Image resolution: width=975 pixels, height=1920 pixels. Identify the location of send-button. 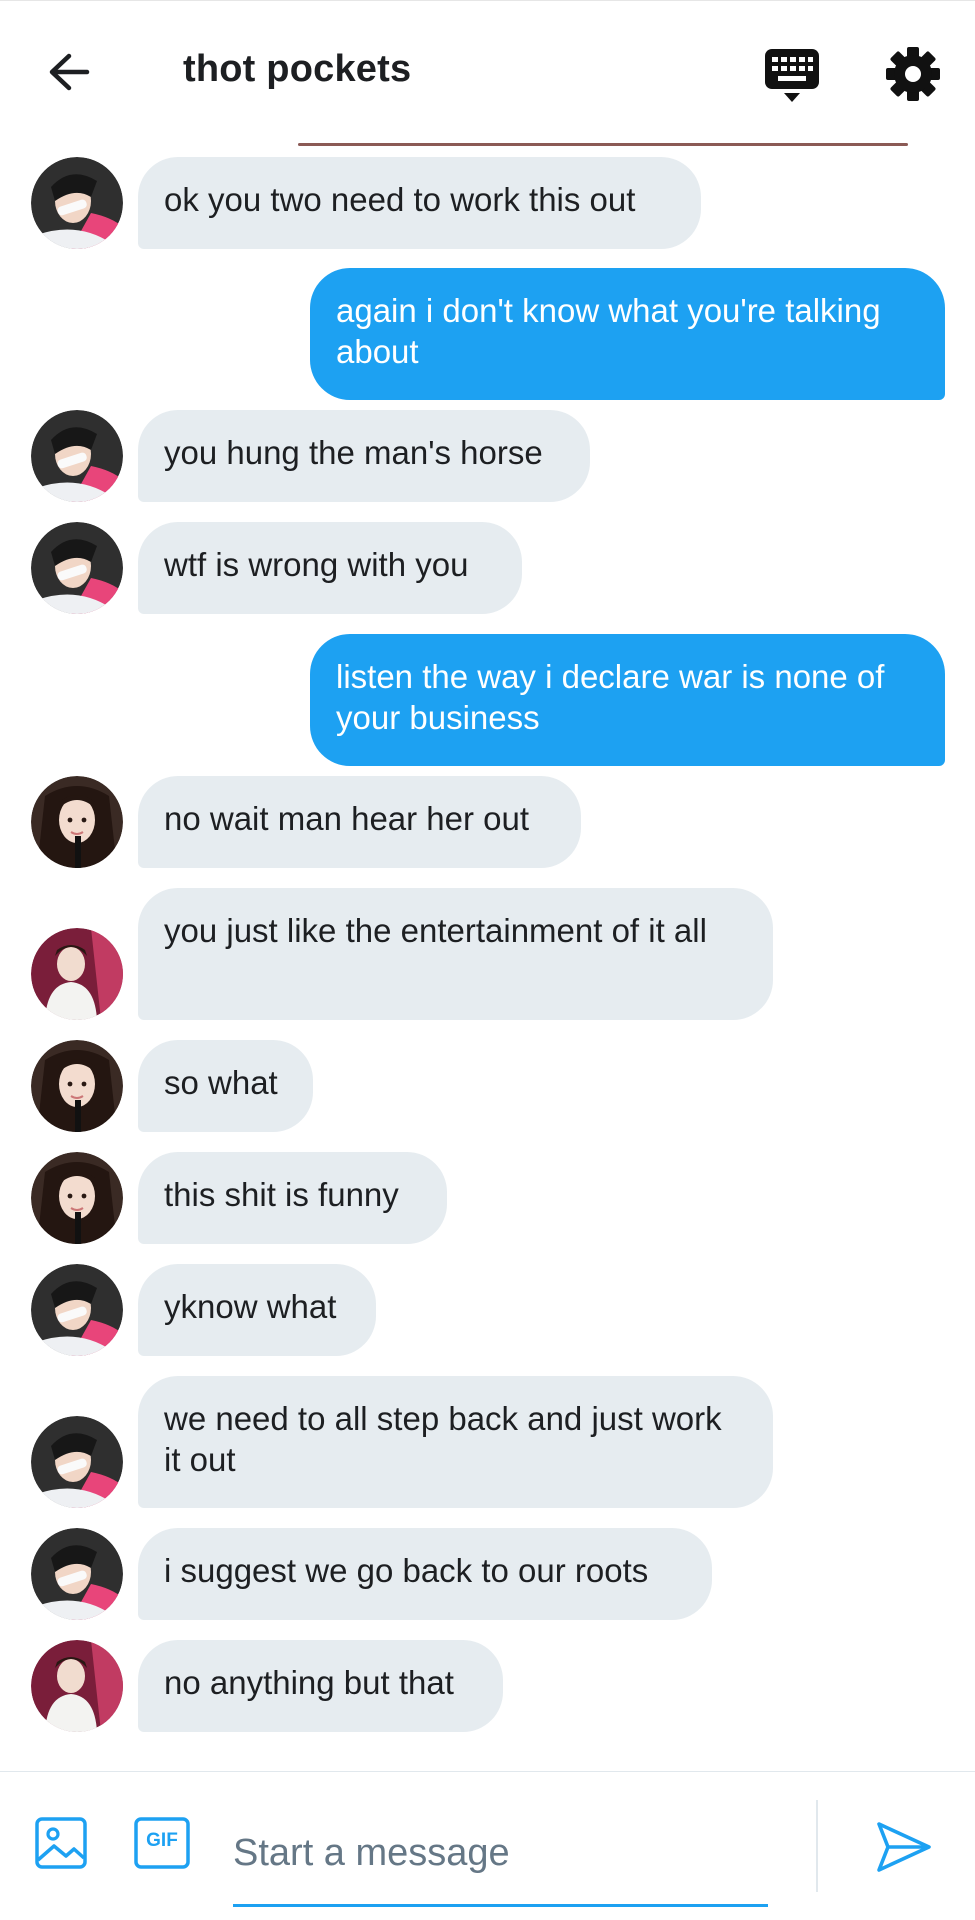
(904, 1847).